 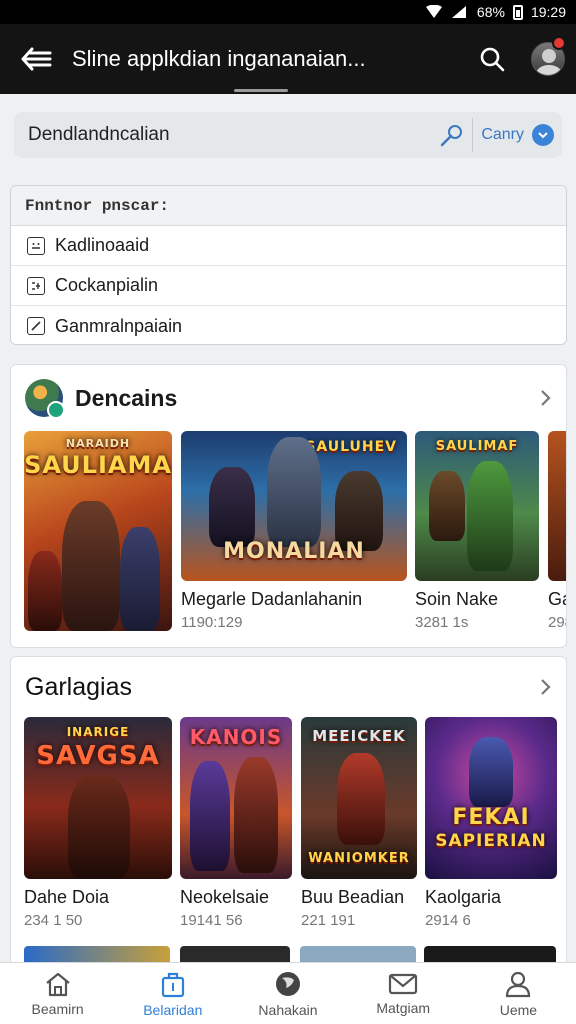 What do you see at coordinates (294, 551) in the screenshot?
I see `artwork-title: MONALIAN` at bounding box center [294, 551].